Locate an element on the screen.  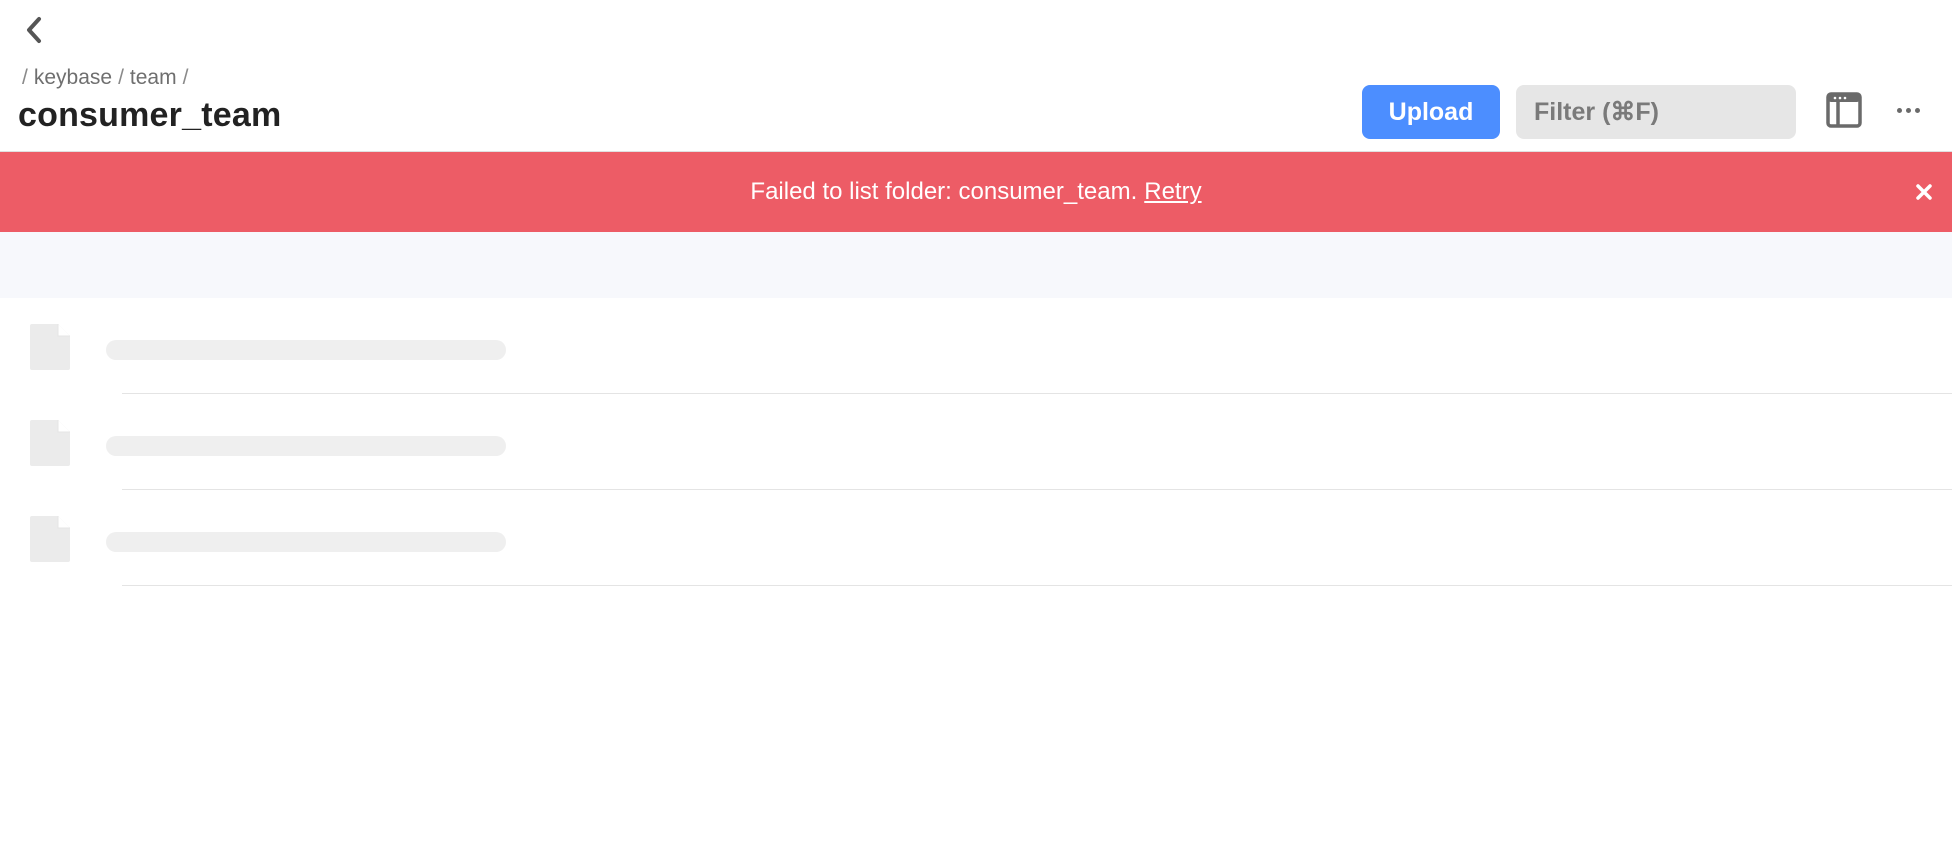
list-header-band is located at coordinates (976, 265).